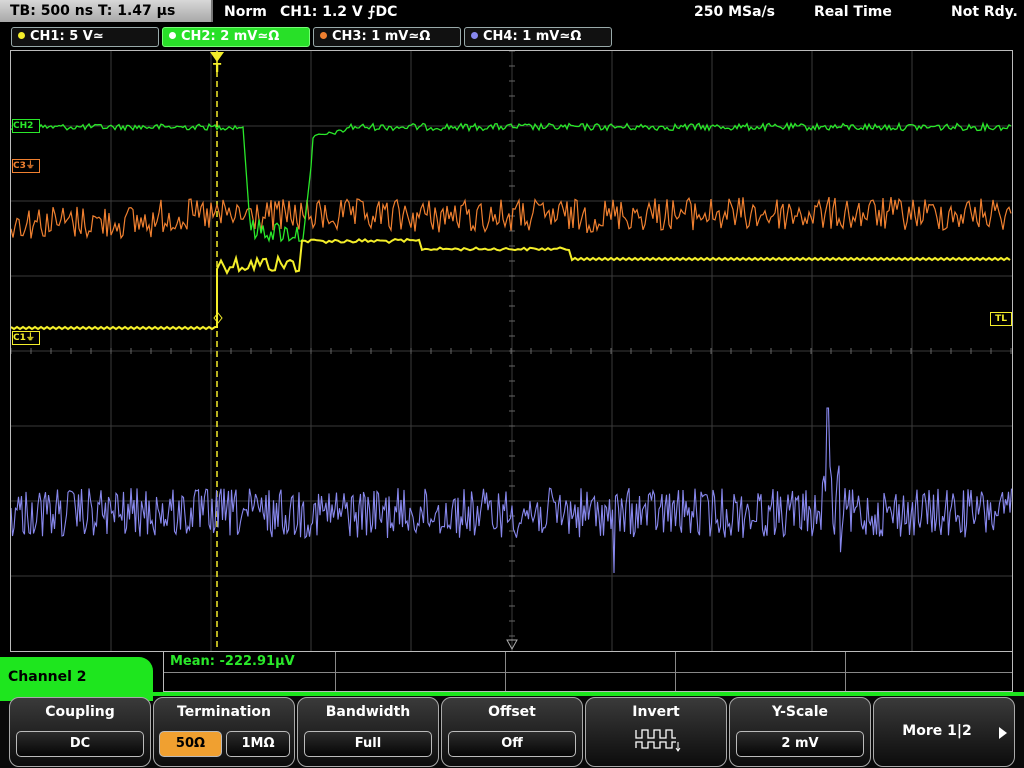 This screenshot has height=768, width=1024. What do you see at coordinates (511, 218) in the screenshot?
I see `ch3-waveform` at bounding box center [511, 218].